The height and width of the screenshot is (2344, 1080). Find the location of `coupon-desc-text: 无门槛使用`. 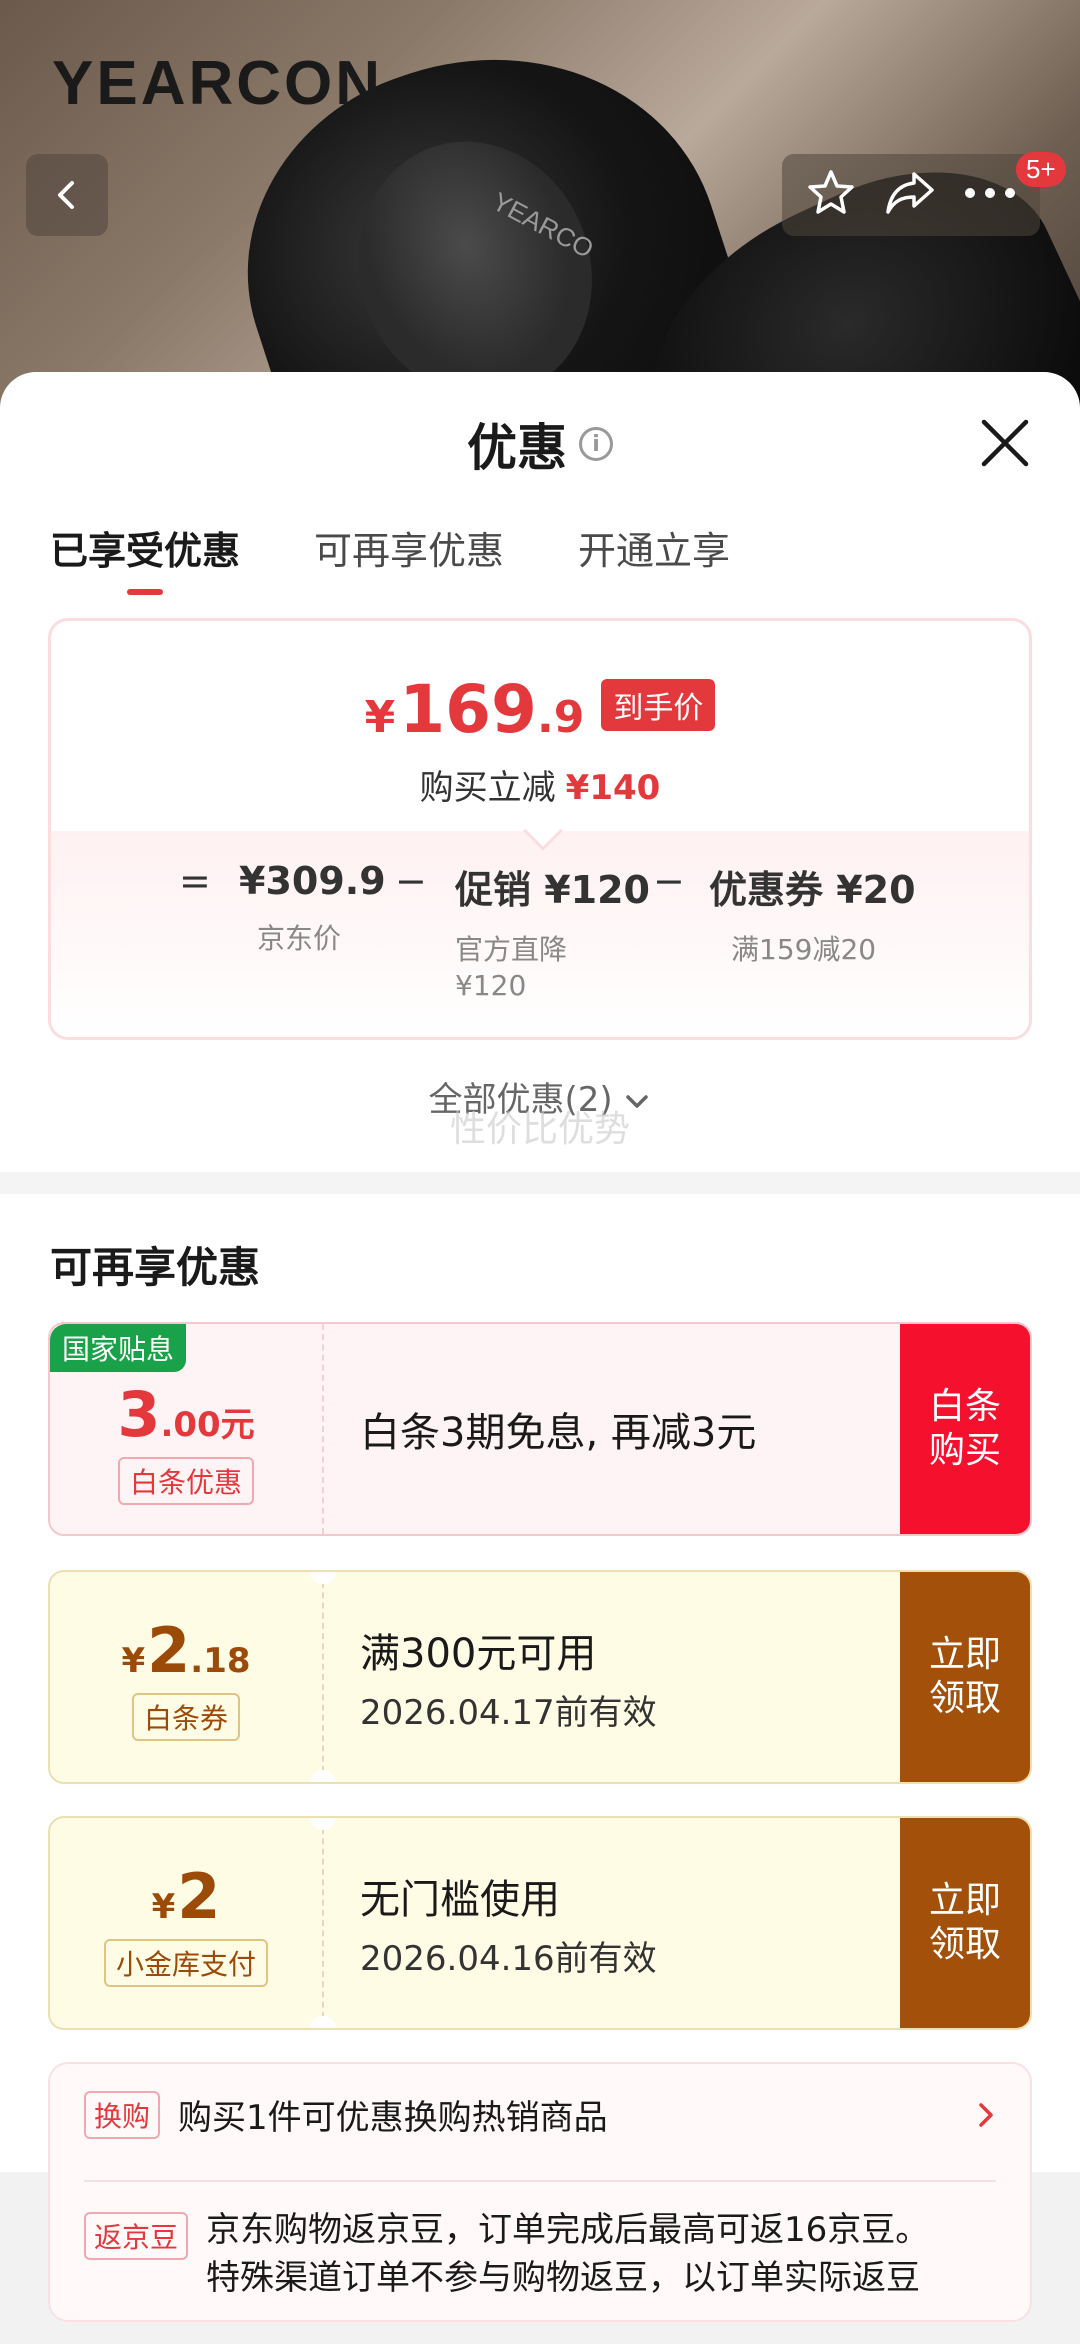

coupon-desc-text: 无门槛使用 is located at coordinates (460, 1899).